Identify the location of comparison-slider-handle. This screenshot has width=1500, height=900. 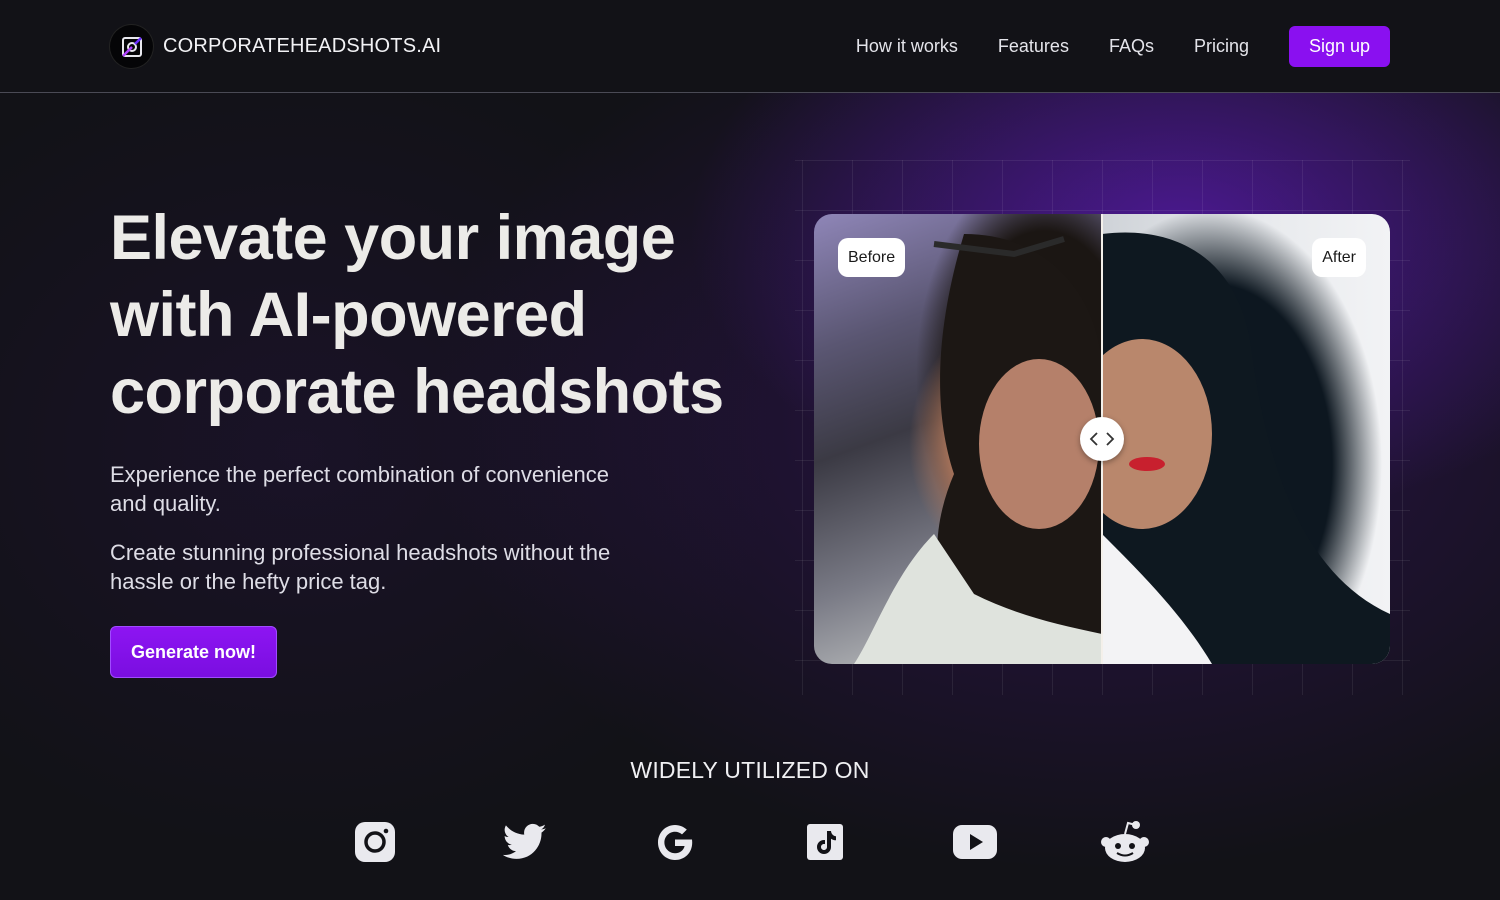
(1102, 439).